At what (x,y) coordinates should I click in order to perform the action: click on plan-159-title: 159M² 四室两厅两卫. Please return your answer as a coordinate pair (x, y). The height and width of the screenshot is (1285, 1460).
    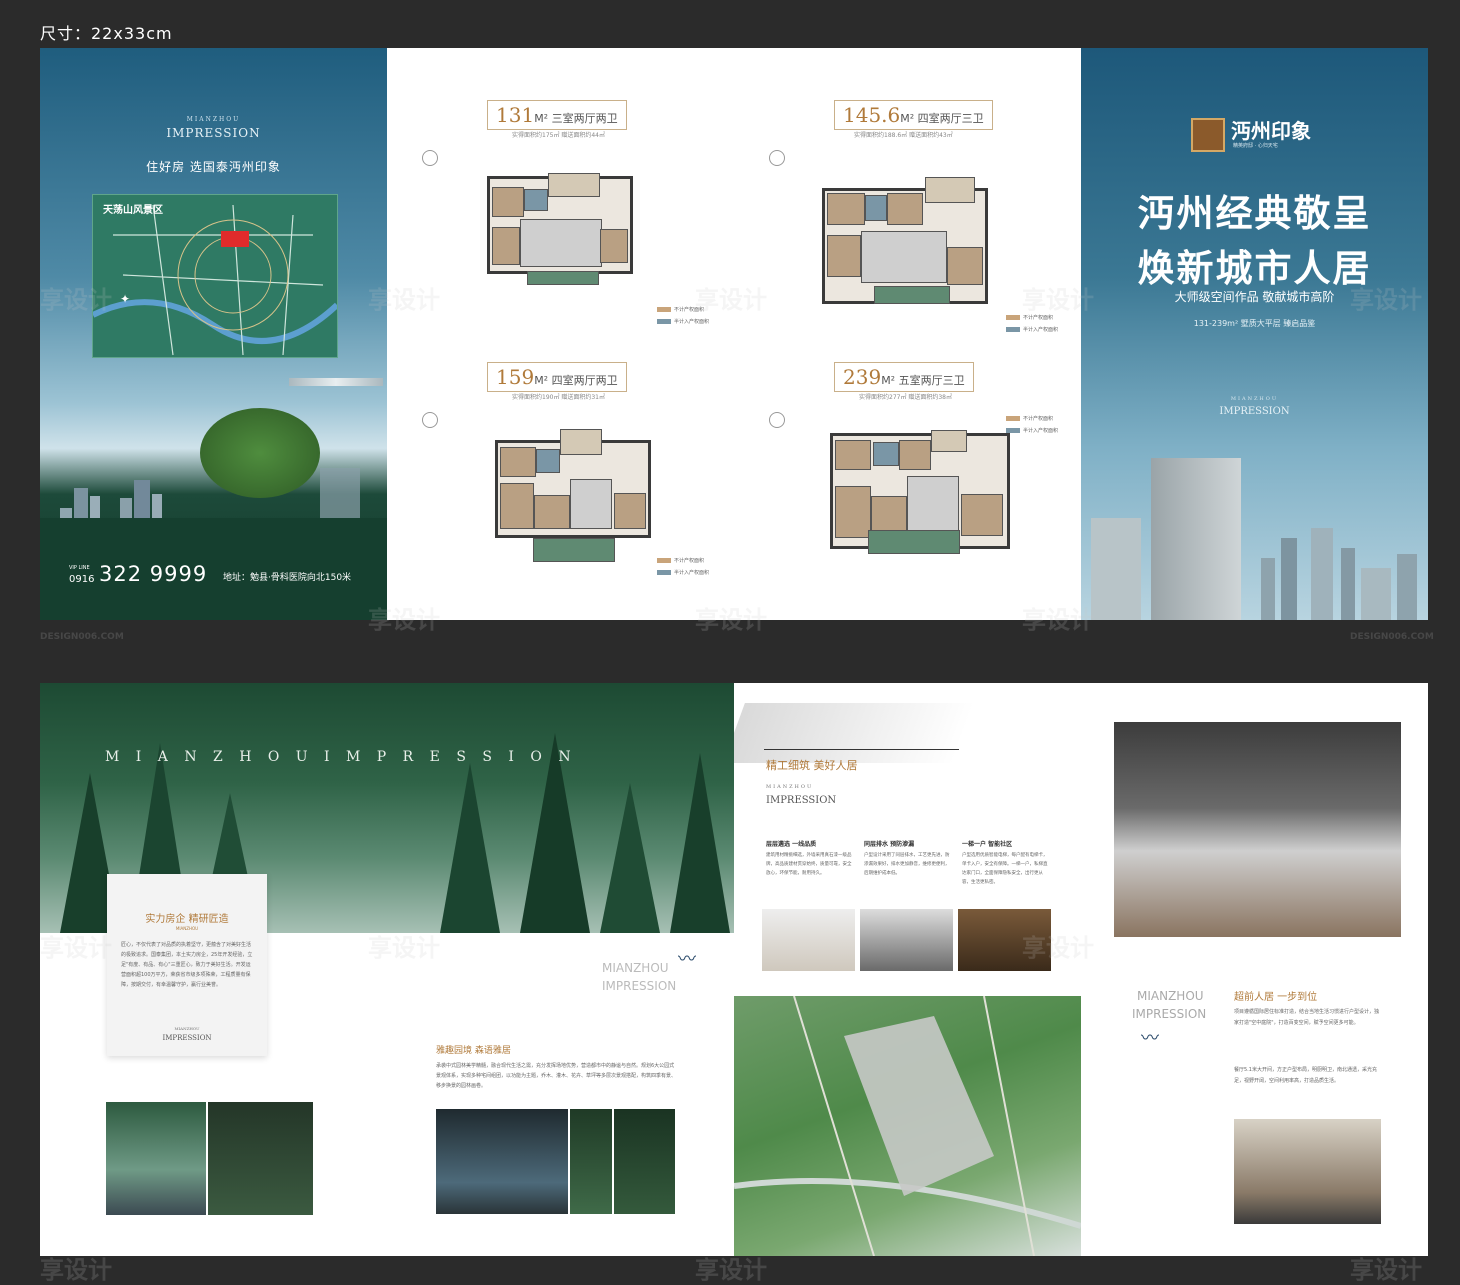
    Looking at the image, I should click on (557, 377).